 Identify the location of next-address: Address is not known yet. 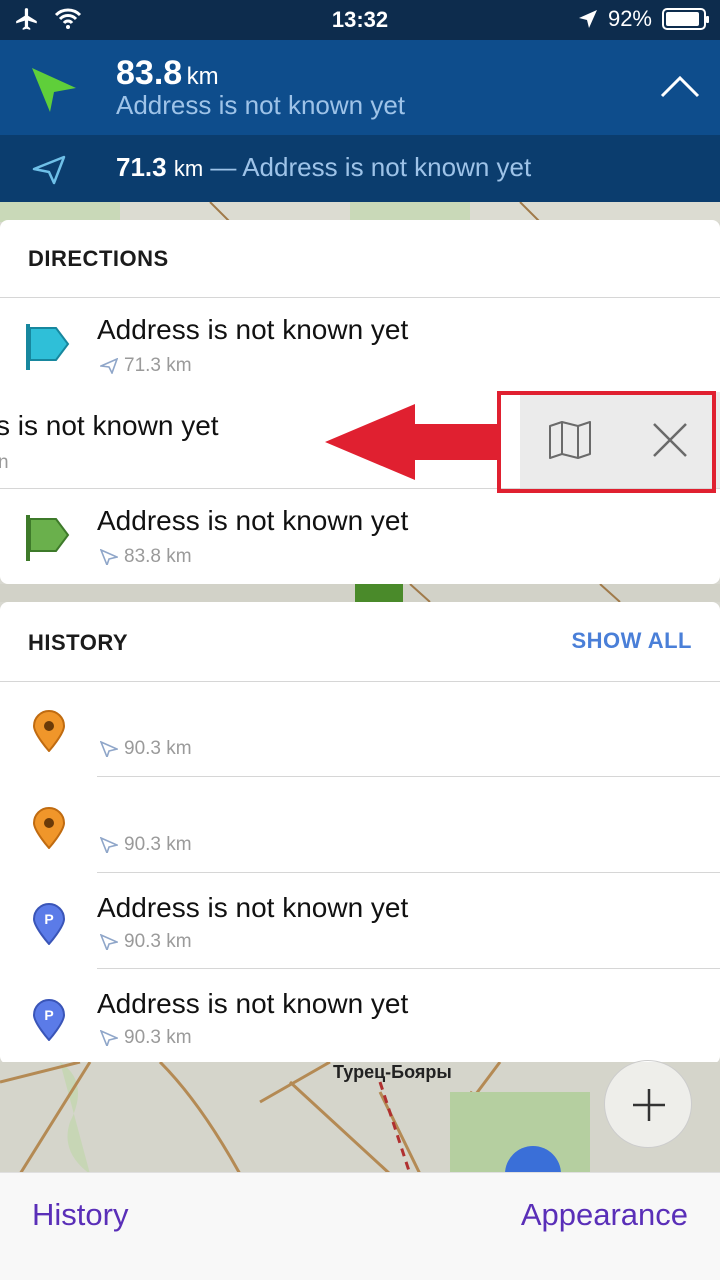
(387, 167).